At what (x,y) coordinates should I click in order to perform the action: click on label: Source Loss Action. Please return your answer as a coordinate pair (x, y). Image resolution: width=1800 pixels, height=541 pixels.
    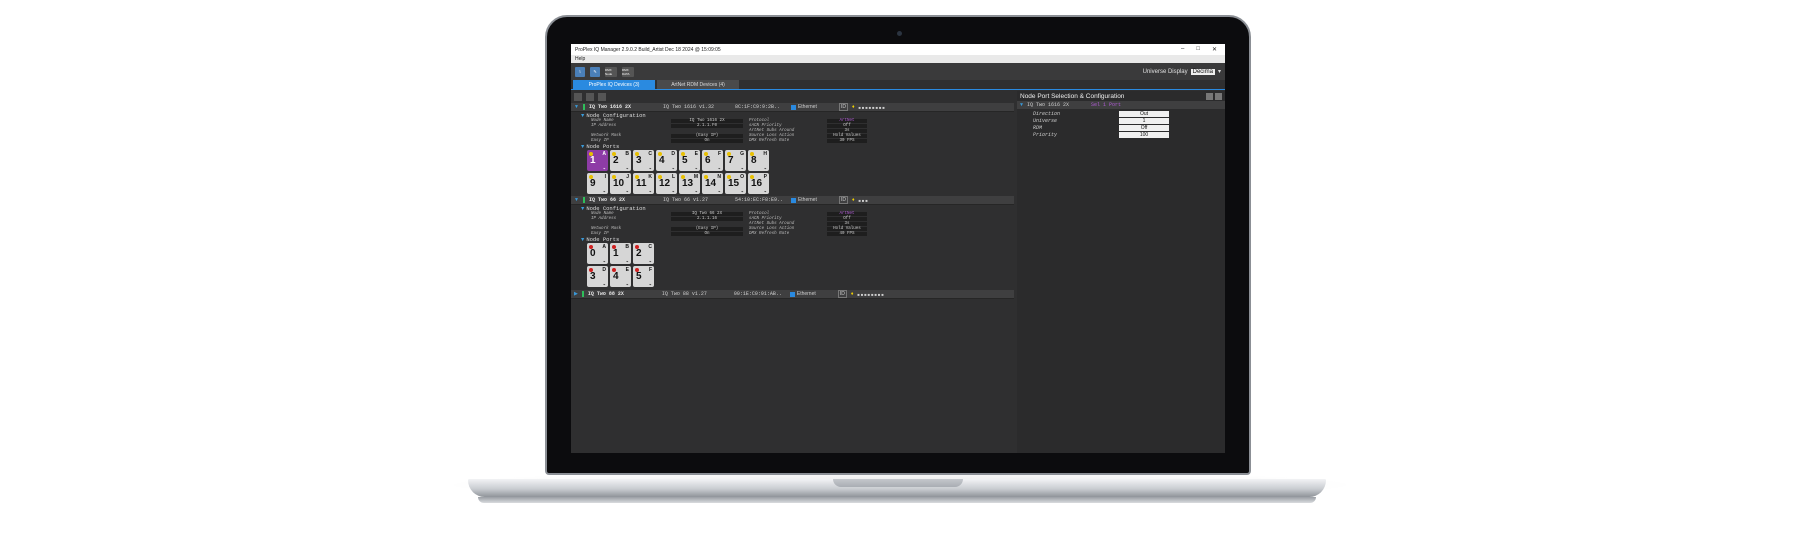
    Looking at the image, I should click on (772, 229).